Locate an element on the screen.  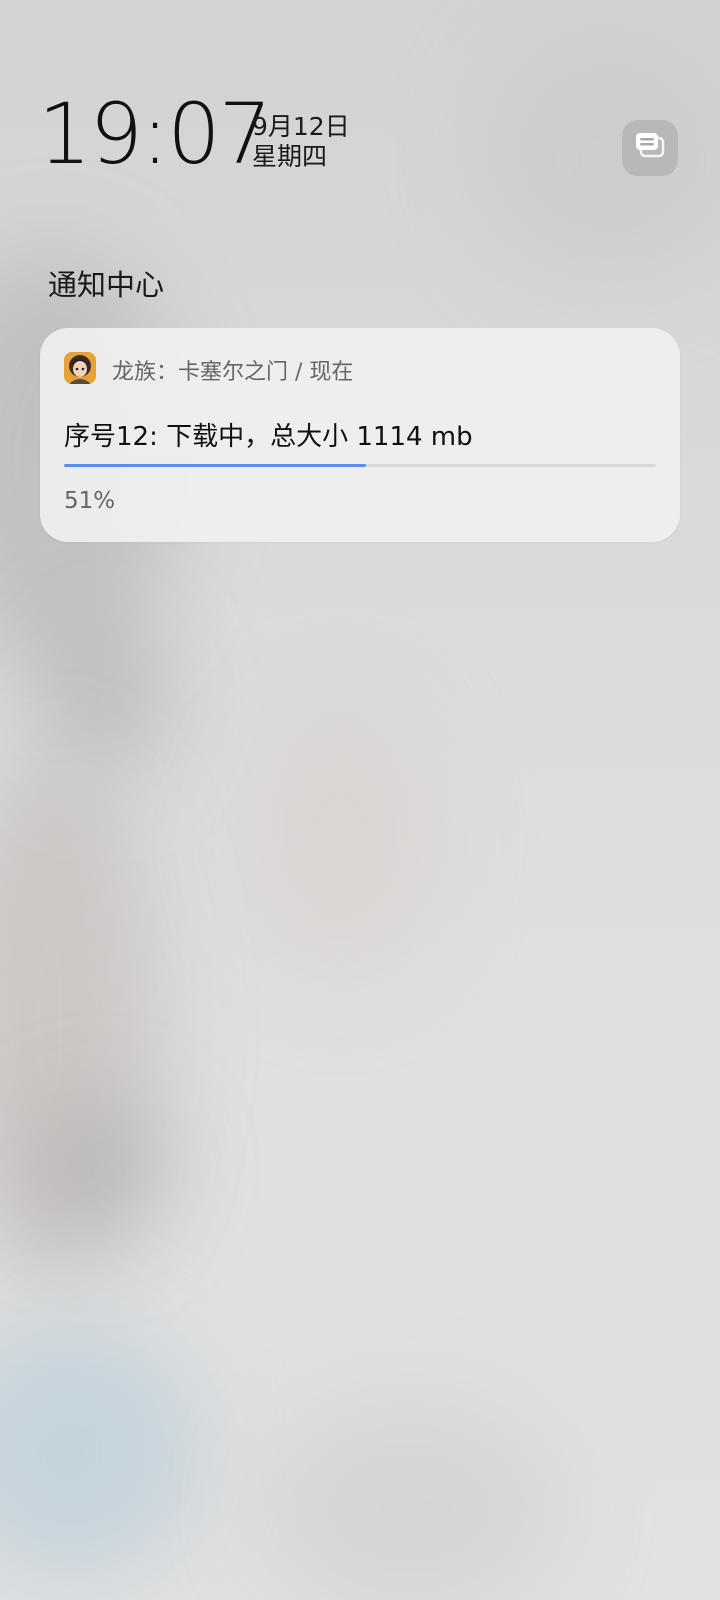
download-percent: 51% is located at coordinates (90, 501).